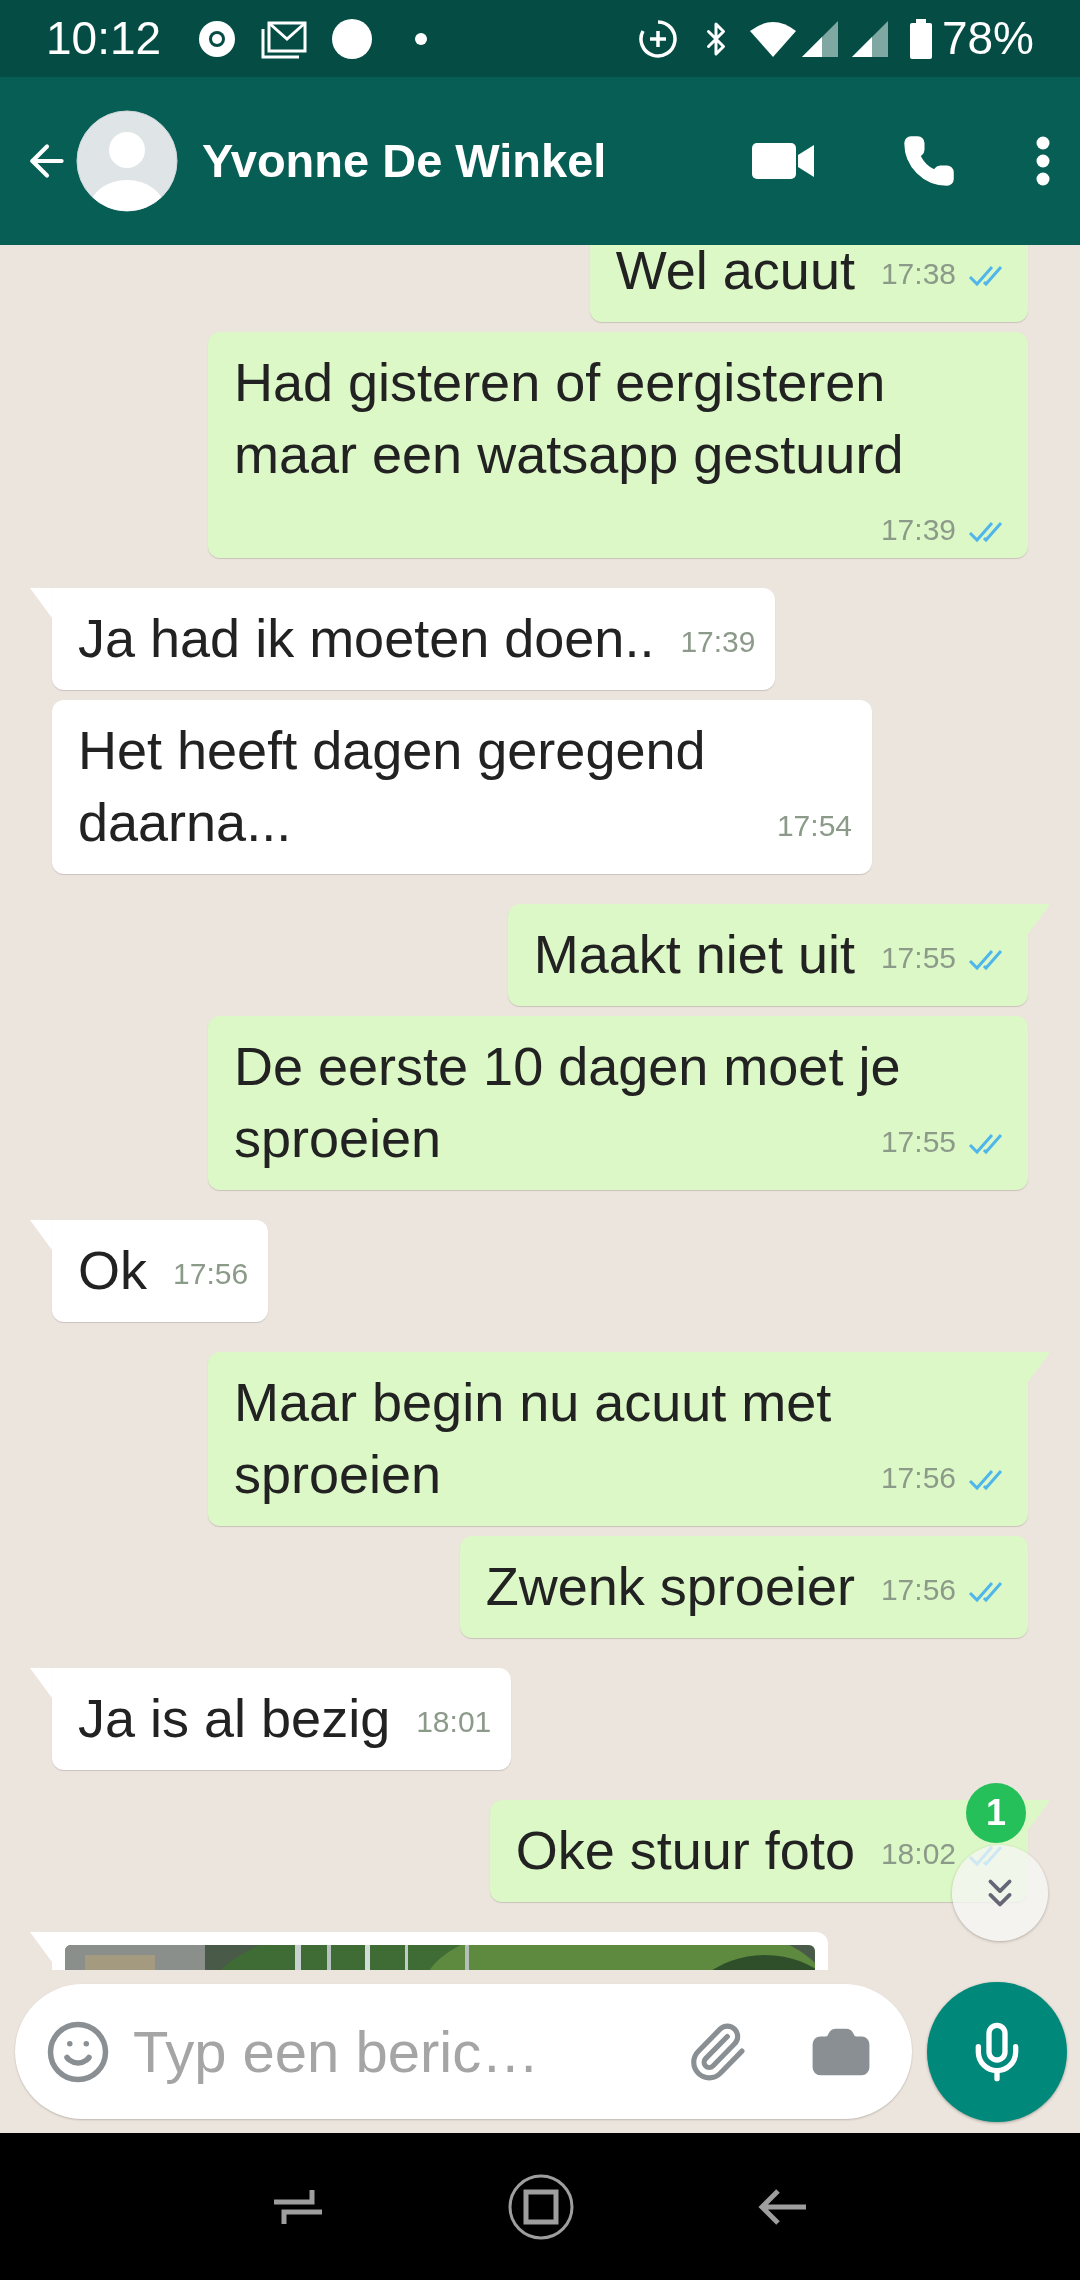 This screenshot has width=1080, height=2280. What do you see at coordinates (767, 955) in the screenshot?
I see `outgoing-message: Maakt niet uit 17:55` at bounding box center [767, 955].